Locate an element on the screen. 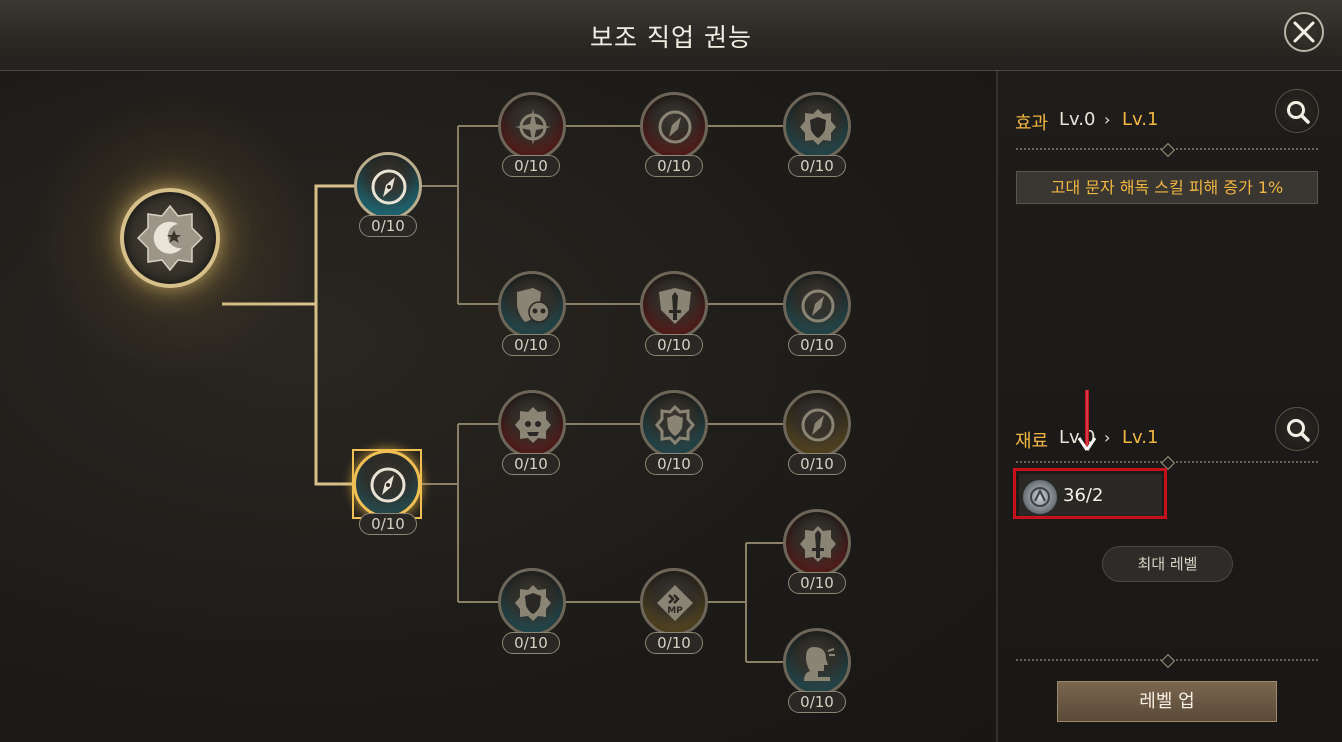 This screenshot has height=742, width=1342. crescent-star-emblem-icon is located at coordinates (170, 238).